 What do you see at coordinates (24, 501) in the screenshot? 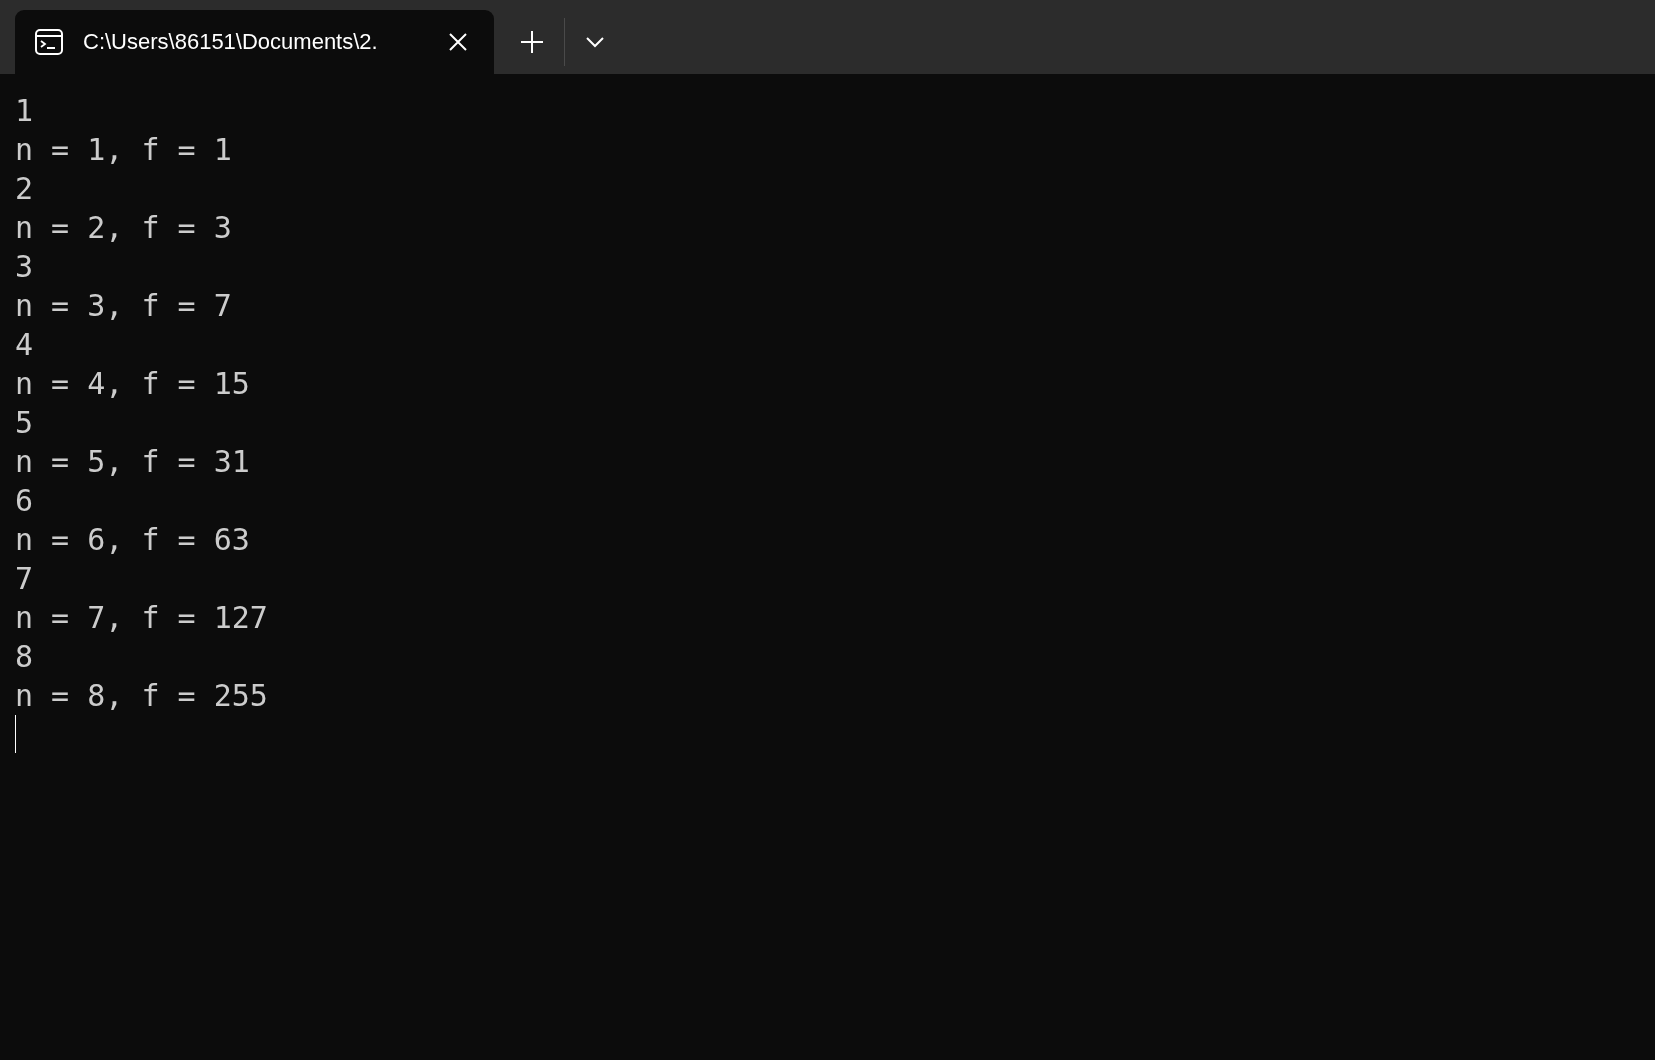
I see `output-line: 6` at bounding box center [24, 501].